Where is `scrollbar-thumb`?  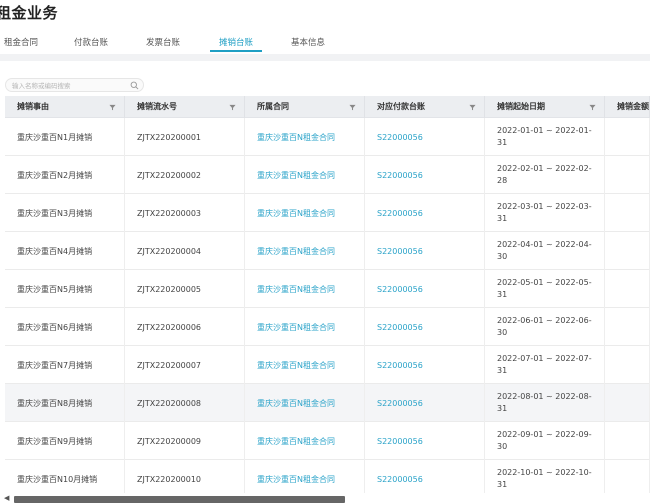
scrollbar-thumb is located at coordinates (179, 499).